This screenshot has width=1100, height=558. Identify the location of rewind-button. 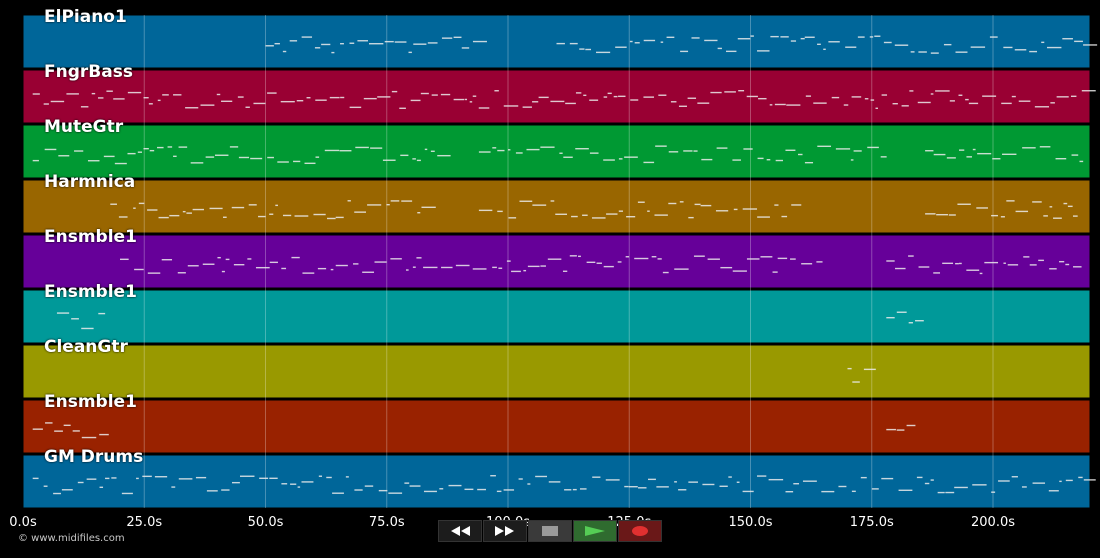
(460, 531).